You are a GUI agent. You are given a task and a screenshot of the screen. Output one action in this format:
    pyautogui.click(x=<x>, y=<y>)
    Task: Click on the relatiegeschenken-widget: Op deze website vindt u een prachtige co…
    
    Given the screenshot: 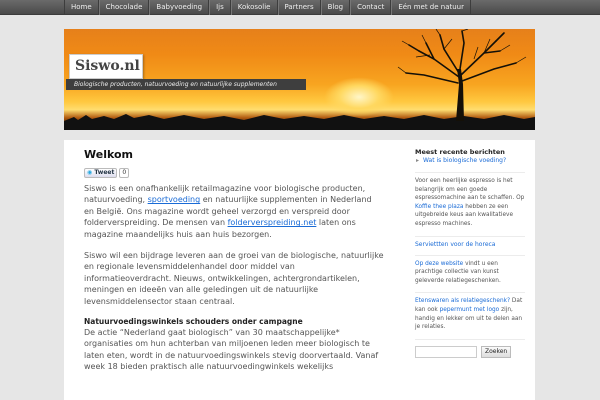 What is the action you would take?
    pyautogui.click(x=470, y=270)
    